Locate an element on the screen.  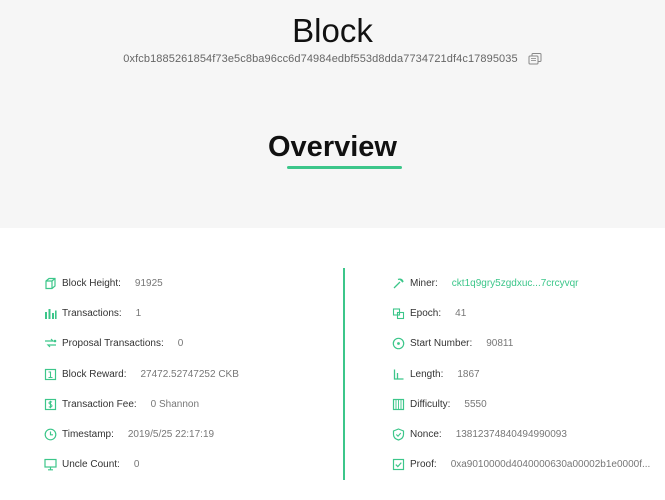
overview-item-block-reward: Block Reward: 27472.52747252 CKB is located at coordinates (189, 374).